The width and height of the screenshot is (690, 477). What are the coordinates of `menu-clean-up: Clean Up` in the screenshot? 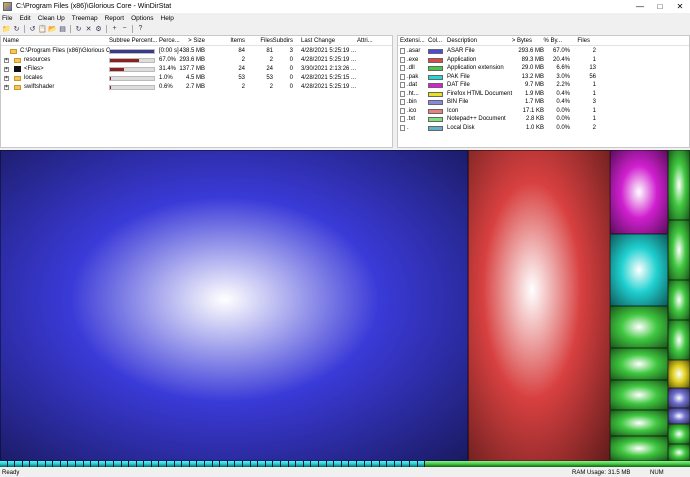 It's located at (51, 18).